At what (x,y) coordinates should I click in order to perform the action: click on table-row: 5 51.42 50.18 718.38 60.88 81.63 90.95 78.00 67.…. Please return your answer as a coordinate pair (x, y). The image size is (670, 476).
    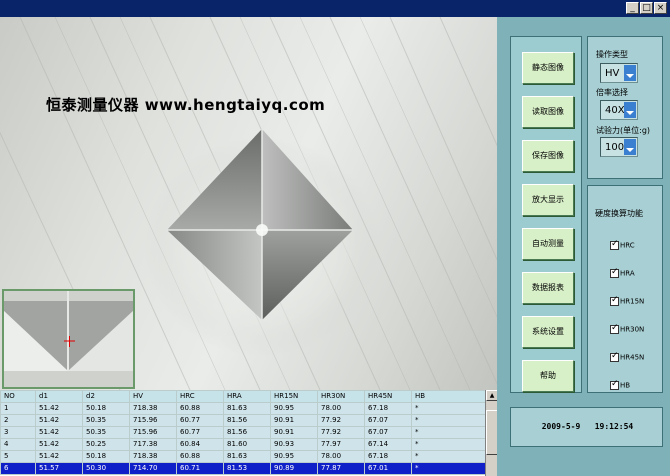
    Looking at the image, I should click on (243, 456).